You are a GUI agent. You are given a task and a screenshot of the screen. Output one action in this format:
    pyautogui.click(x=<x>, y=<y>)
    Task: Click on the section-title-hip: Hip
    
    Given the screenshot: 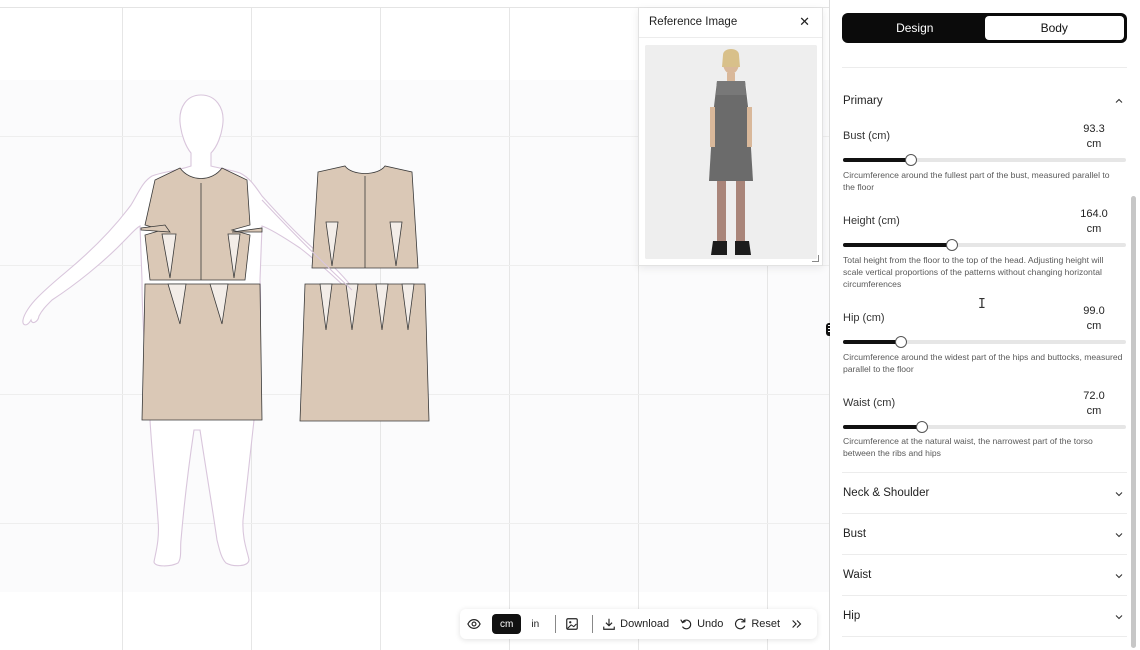 What is the action you would take?
    pyautogui.click(x=851, y=616)
    